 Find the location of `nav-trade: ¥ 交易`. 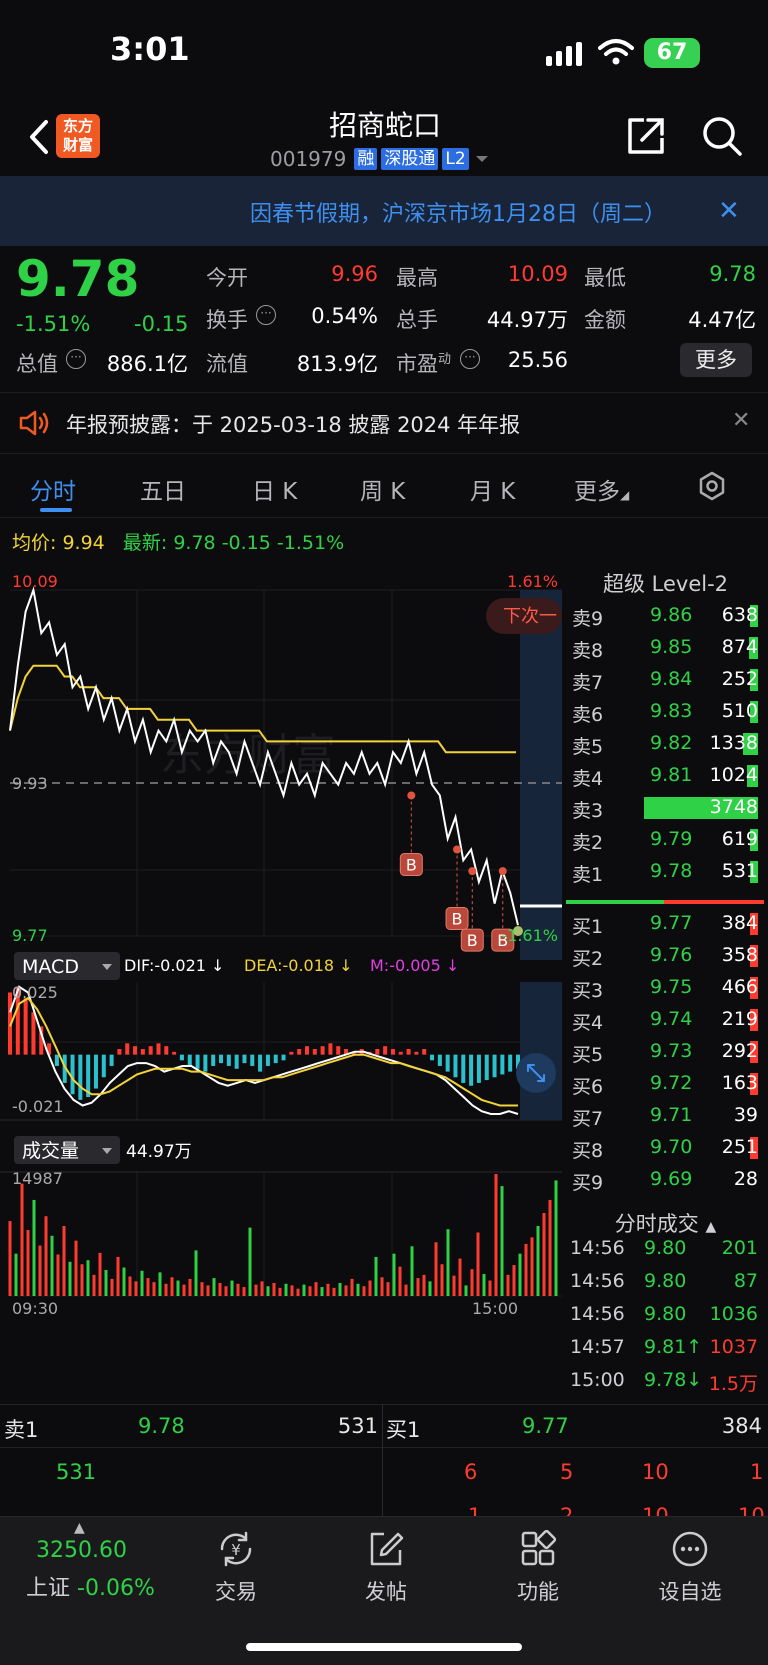

nav-trade: ¥ 交易 is located at coordinates (236, 1568).